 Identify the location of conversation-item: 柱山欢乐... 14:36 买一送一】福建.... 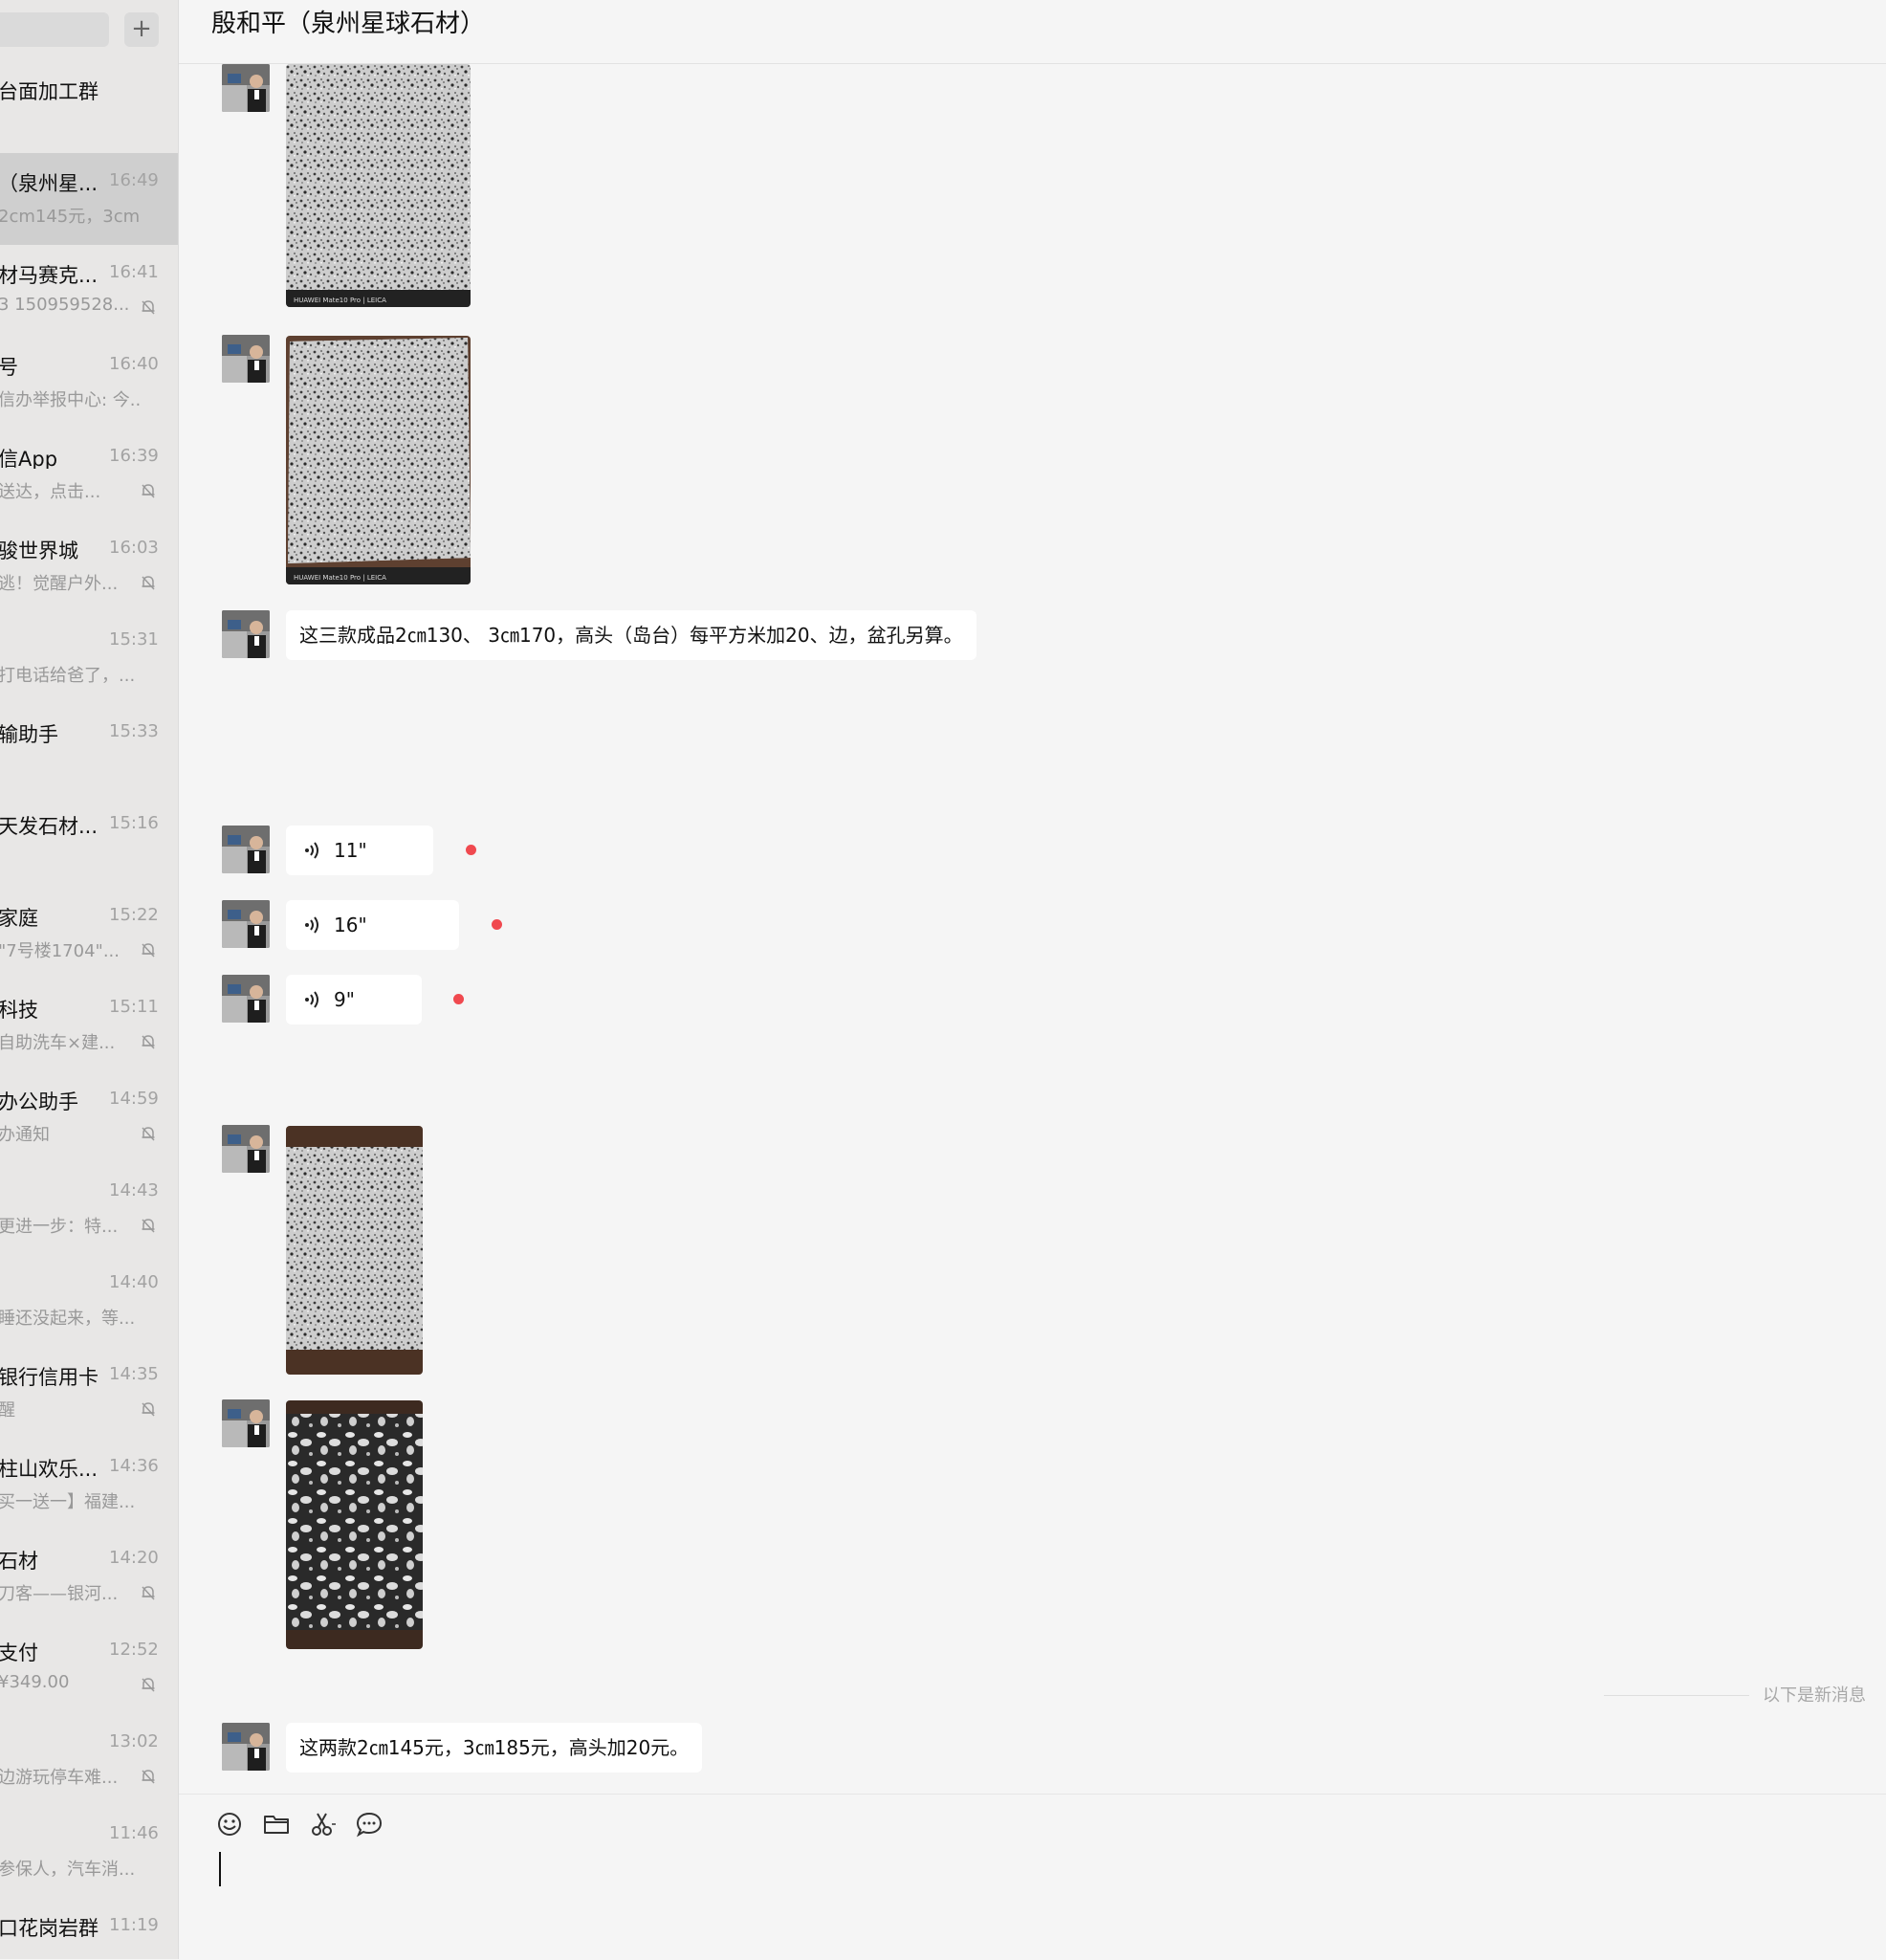
(89, 1485).